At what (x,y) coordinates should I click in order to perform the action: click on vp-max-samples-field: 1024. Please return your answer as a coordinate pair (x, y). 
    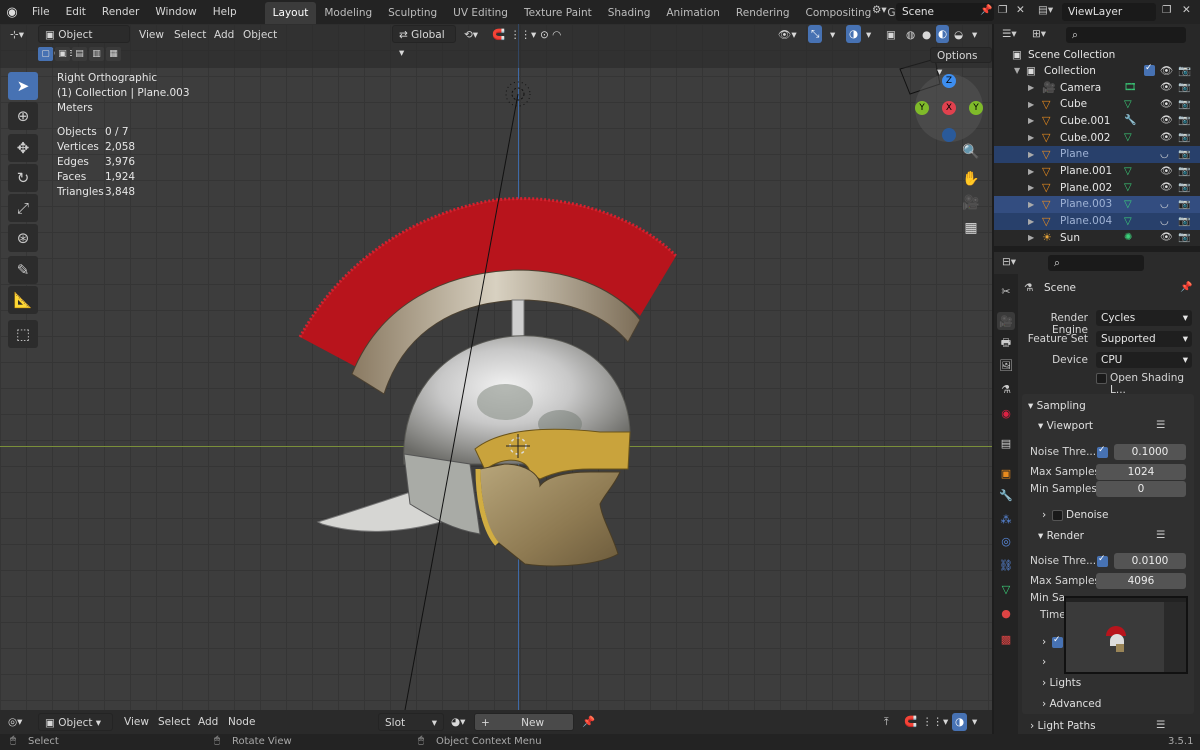
    Looking at the image, I should click on (1141, 472).